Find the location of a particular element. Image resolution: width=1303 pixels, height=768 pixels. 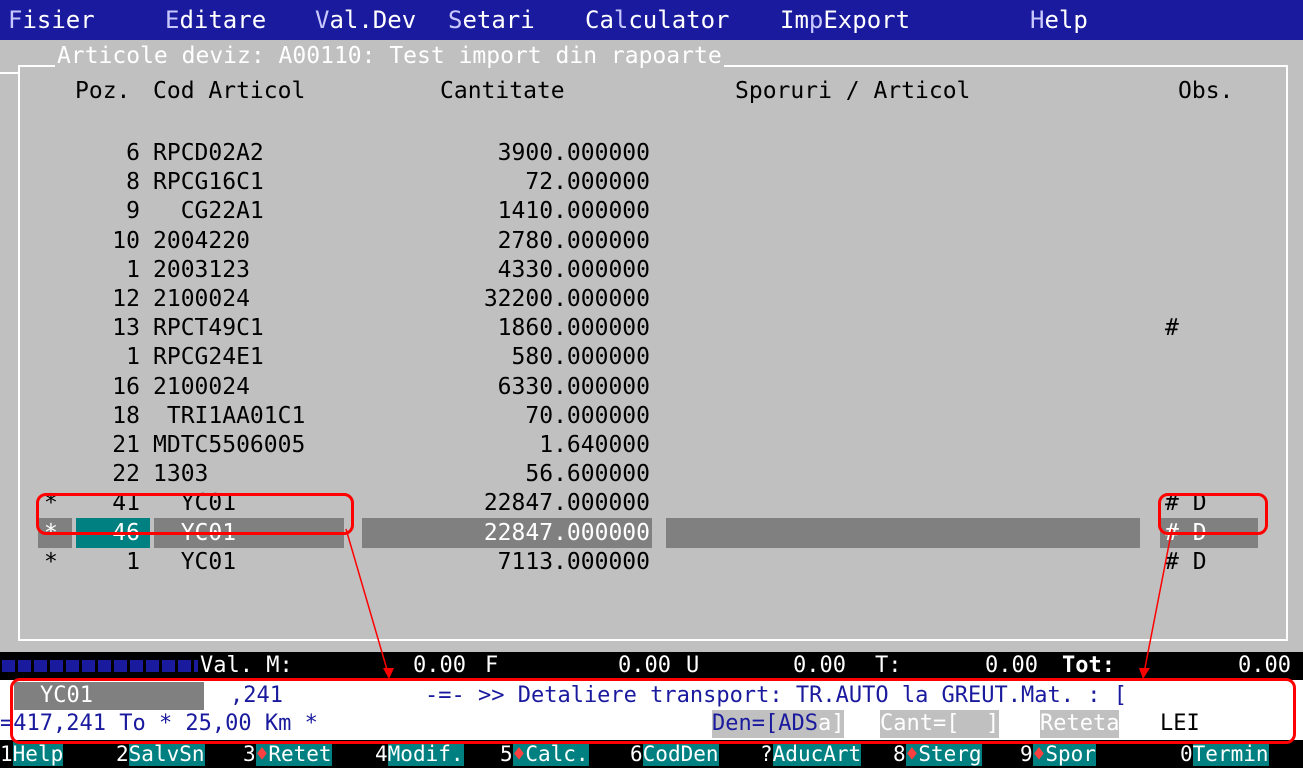

arrow-head-right is located at coordinates (1144, 673).